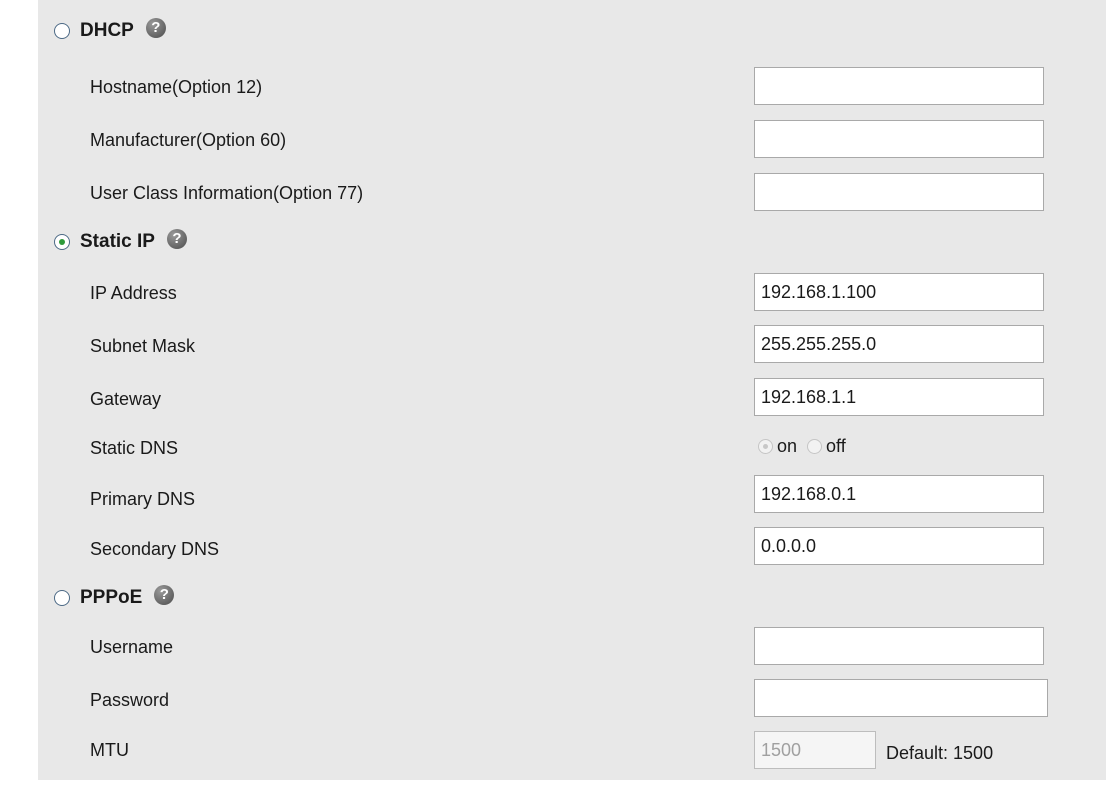  I want to click on static-ip-title: Static IP, so click(117, 241).